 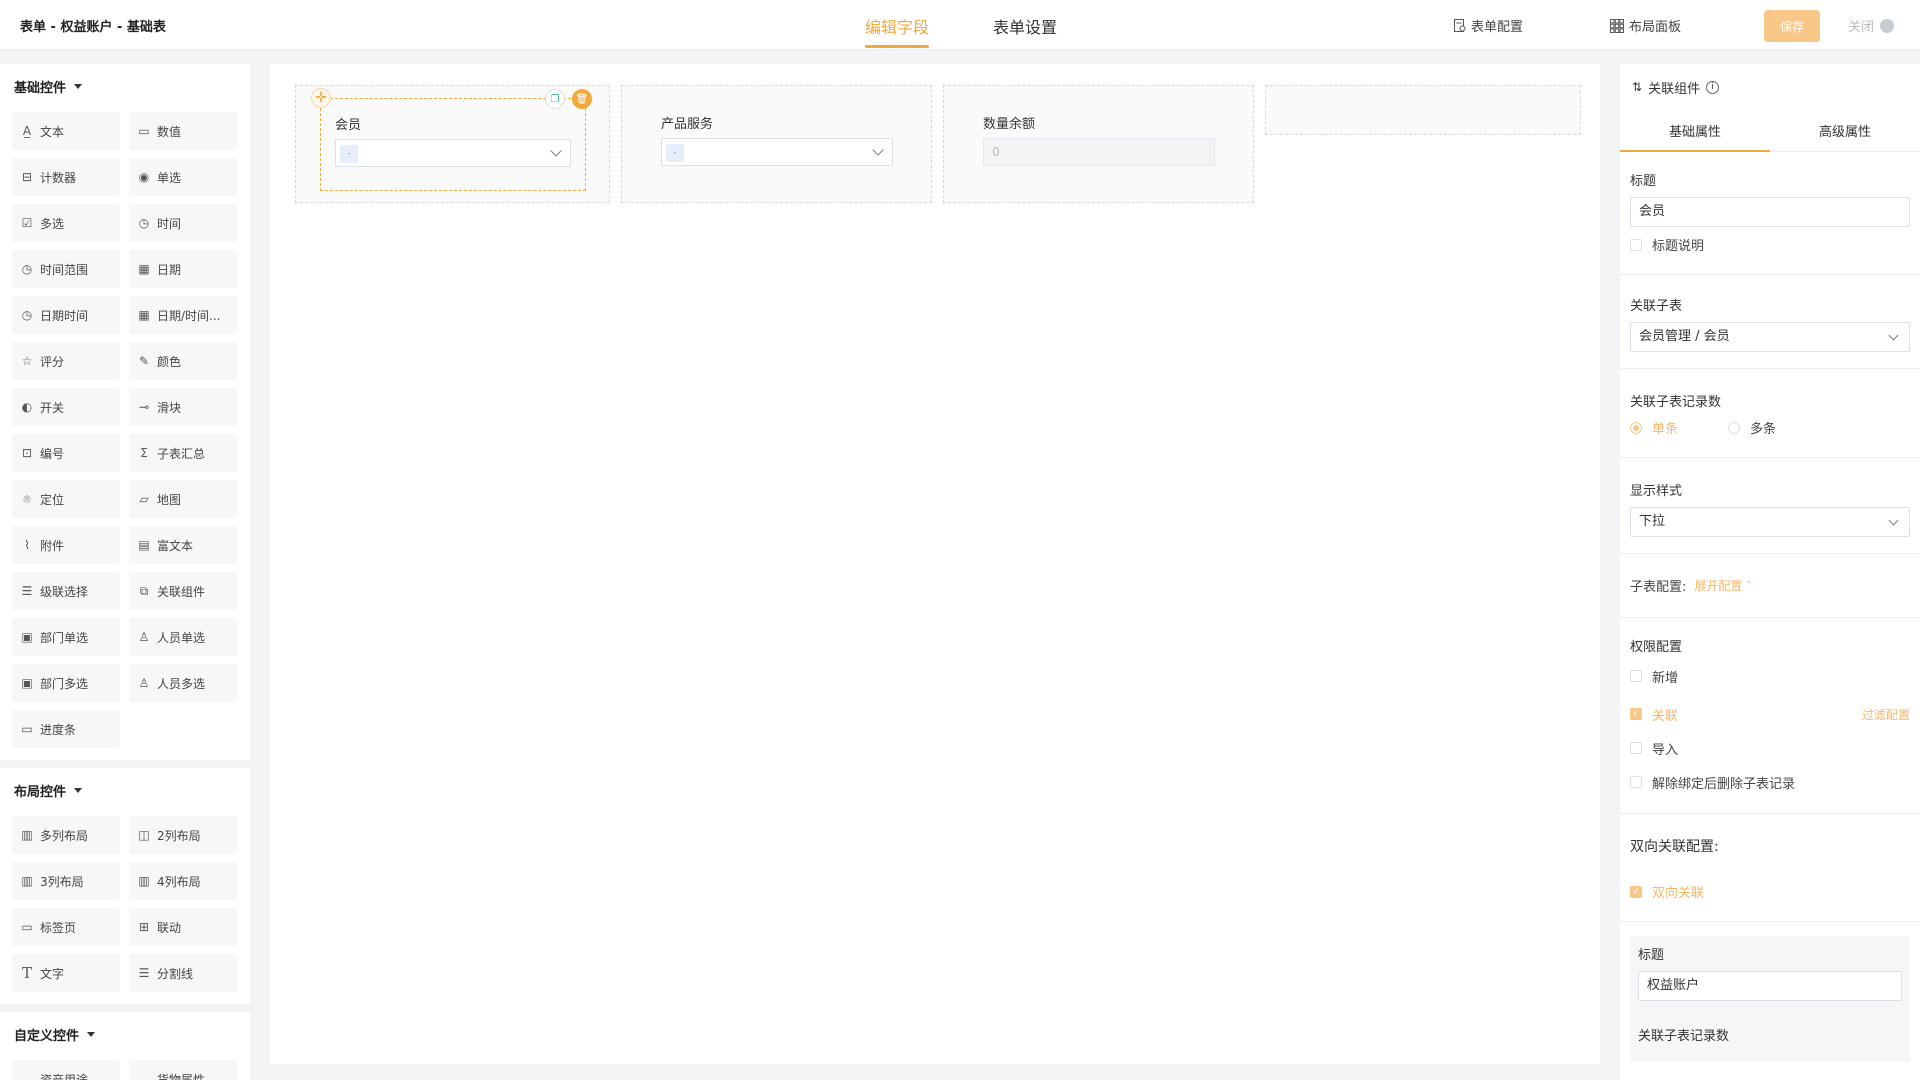 What do you see at coordinates (1770, 212) in the screenshot?
I see `title-input: 会员` at bounding box center [1770, 212].